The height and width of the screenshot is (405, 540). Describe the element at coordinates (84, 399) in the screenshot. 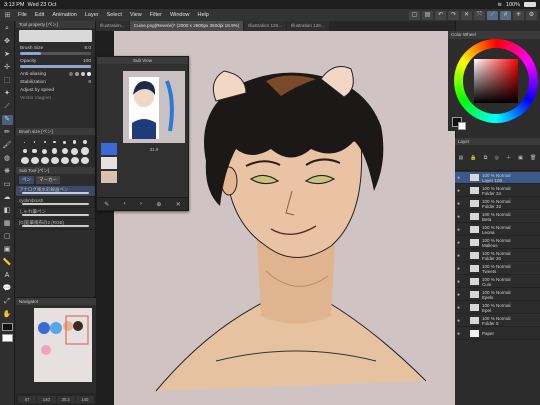

I see `nav-angle-value: 140` at that location.